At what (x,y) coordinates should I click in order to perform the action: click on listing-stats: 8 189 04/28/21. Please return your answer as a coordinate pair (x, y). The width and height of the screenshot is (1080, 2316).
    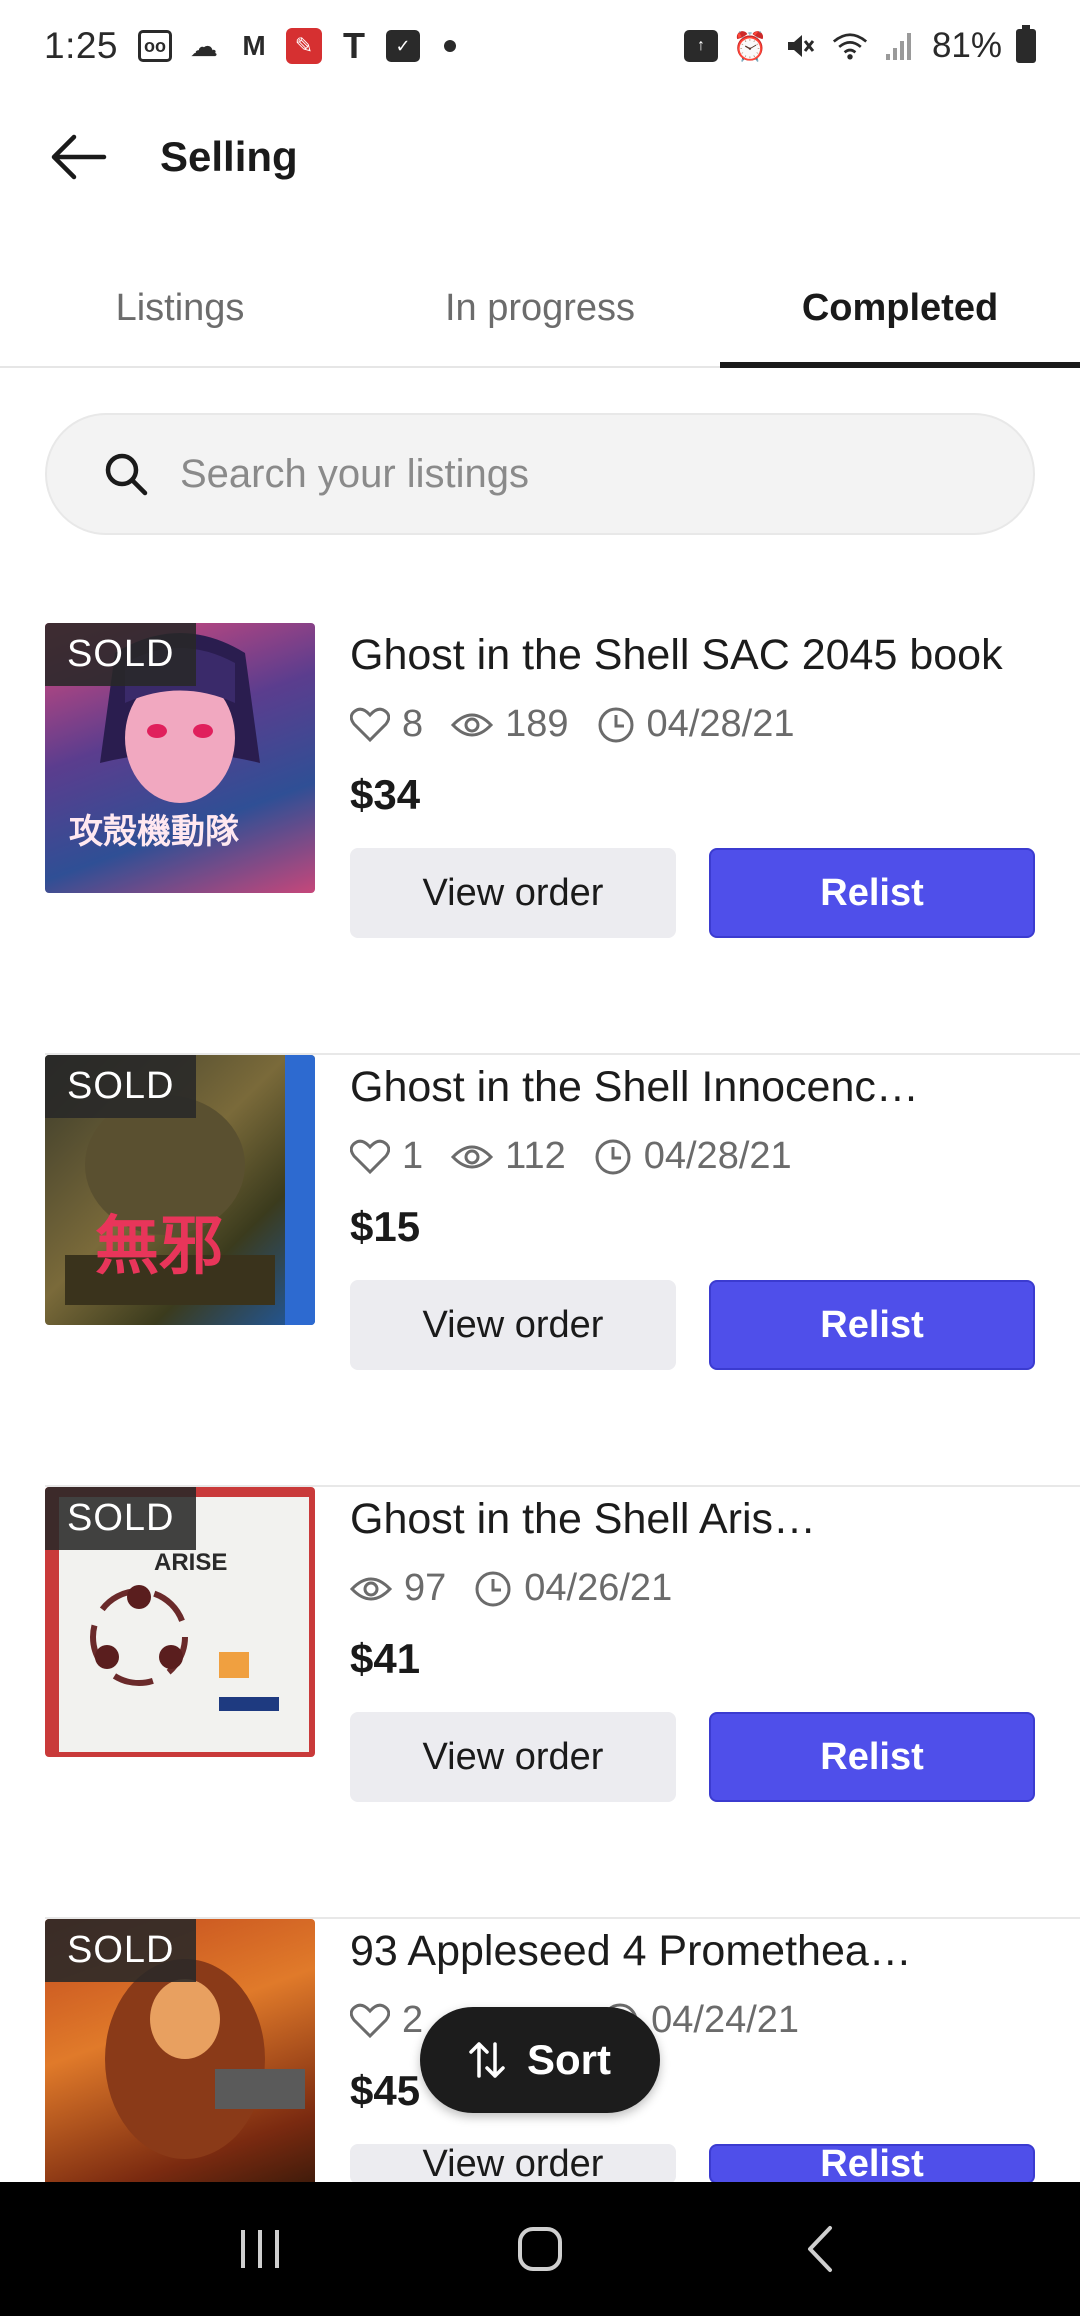
    Looking at the image, I should click on (579, 724).